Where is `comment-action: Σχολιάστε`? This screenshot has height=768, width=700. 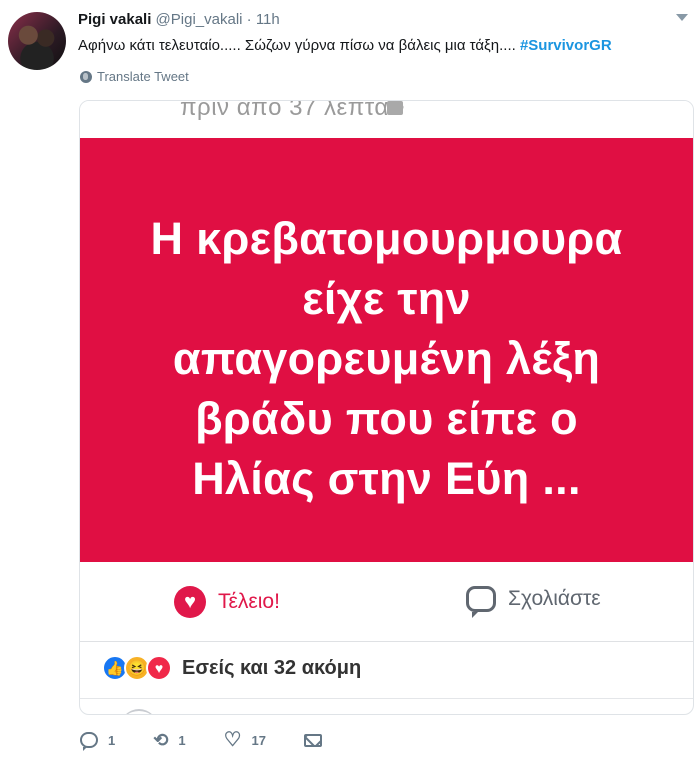 comment-action: Σχολιάστε is located at coordinates (533, 602).